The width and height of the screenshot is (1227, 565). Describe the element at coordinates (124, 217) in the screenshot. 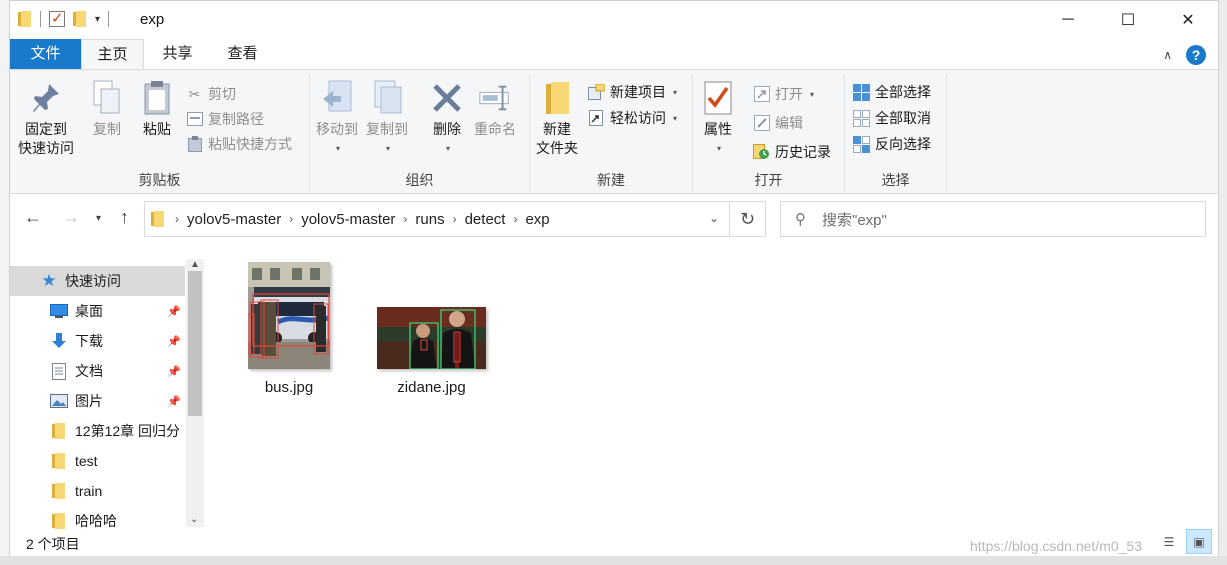

I see `up-arrow-icon: ↑` at that location.